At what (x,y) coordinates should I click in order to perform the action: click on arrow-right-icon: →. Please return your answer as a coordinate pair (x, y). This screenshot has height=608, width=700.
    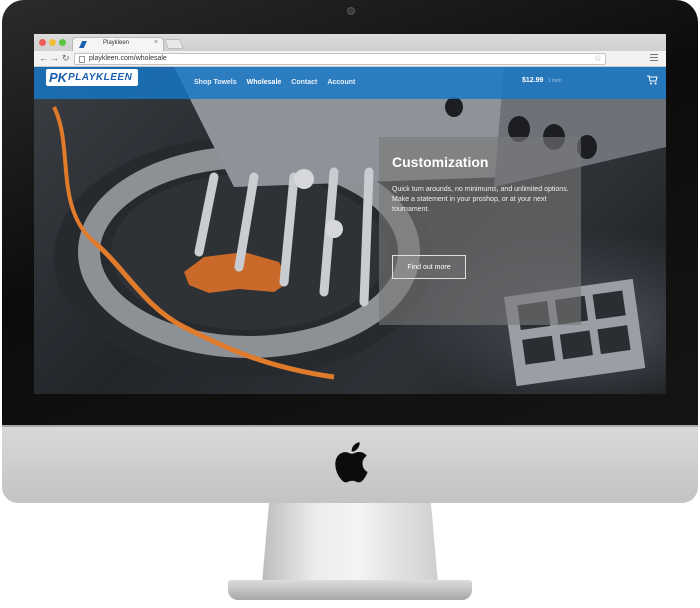
    Looking at the image, I should click on (54, 58).